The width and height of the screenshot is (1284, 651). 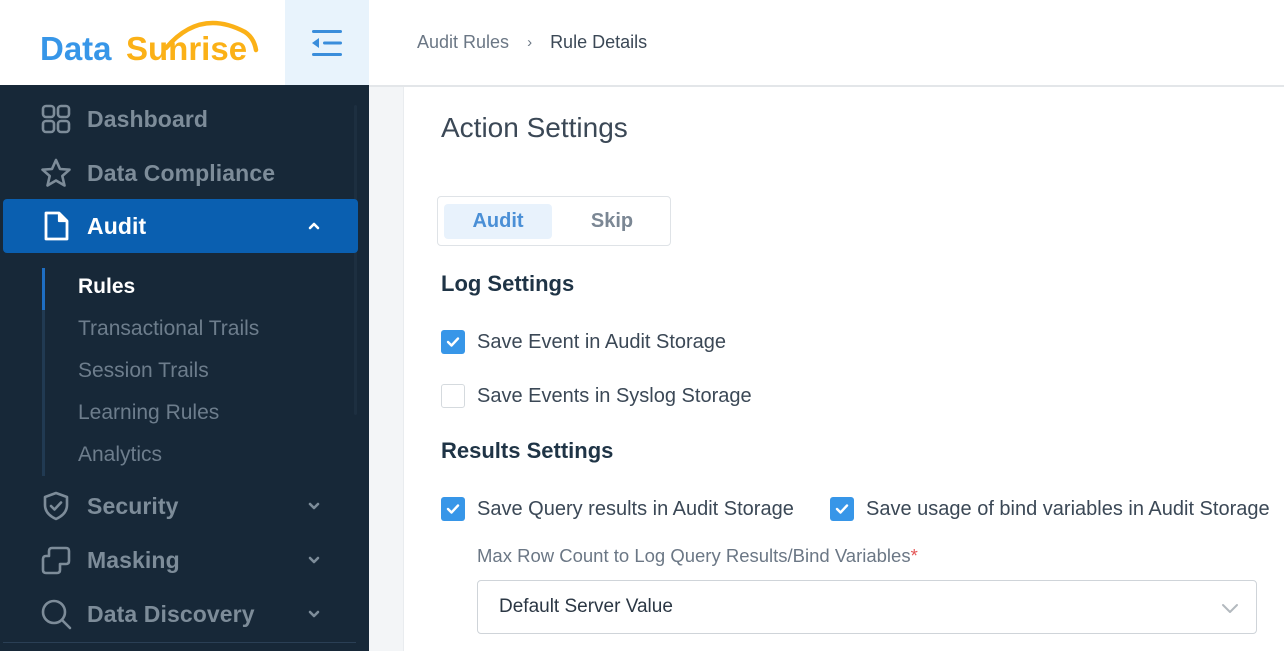 I want to click on sidebar-item-audit: Audit, so click(x=180, y=226).